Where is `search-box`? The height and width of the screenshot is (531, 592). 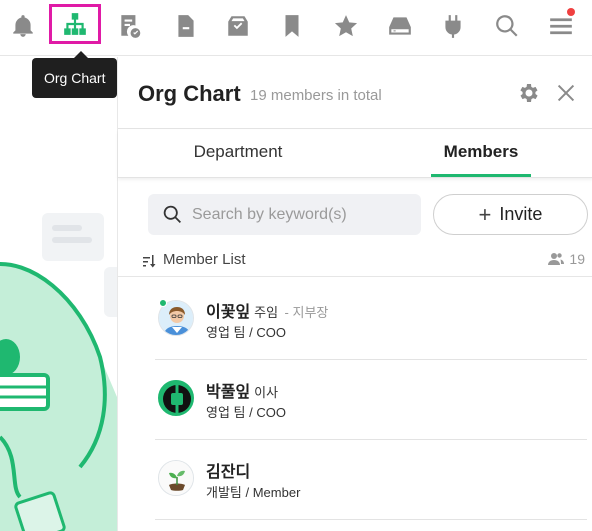
search-box is located at coordinates (284, 214).